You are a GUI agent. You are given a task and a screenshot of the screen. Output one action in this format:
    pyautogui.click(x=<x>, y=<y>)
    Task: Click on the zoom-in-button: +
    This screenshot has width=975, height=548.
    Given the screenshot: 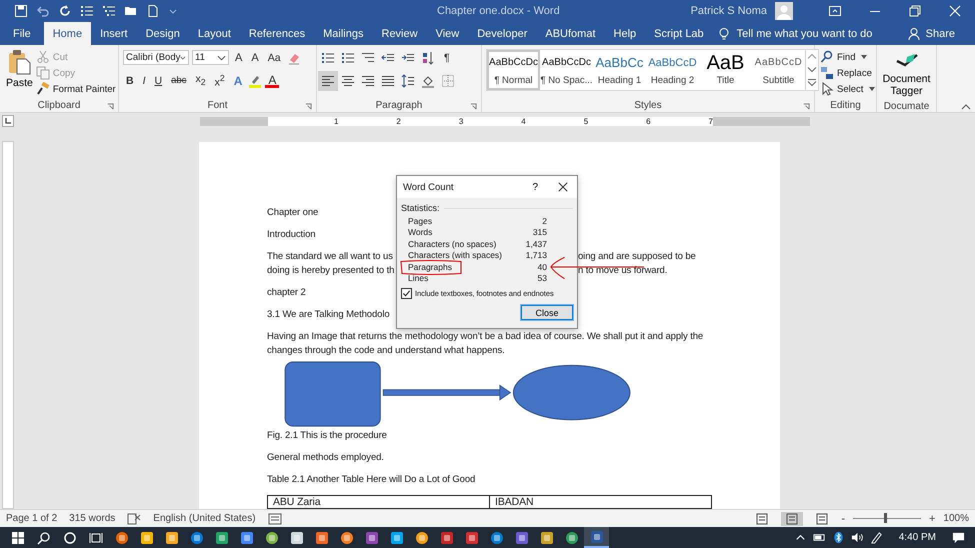 What is the action you would take?
    pyautogui.click(x=932, y=518)
    